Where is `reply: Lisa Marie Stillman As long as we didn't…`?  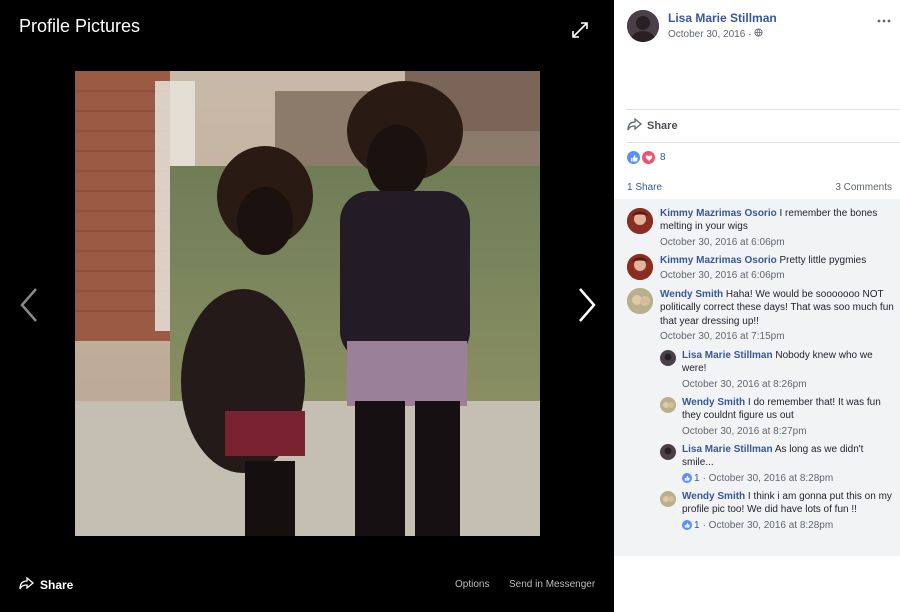 reply: Lisa Marie Stillman As long as we didn't… is located at coordinates (788, 464).